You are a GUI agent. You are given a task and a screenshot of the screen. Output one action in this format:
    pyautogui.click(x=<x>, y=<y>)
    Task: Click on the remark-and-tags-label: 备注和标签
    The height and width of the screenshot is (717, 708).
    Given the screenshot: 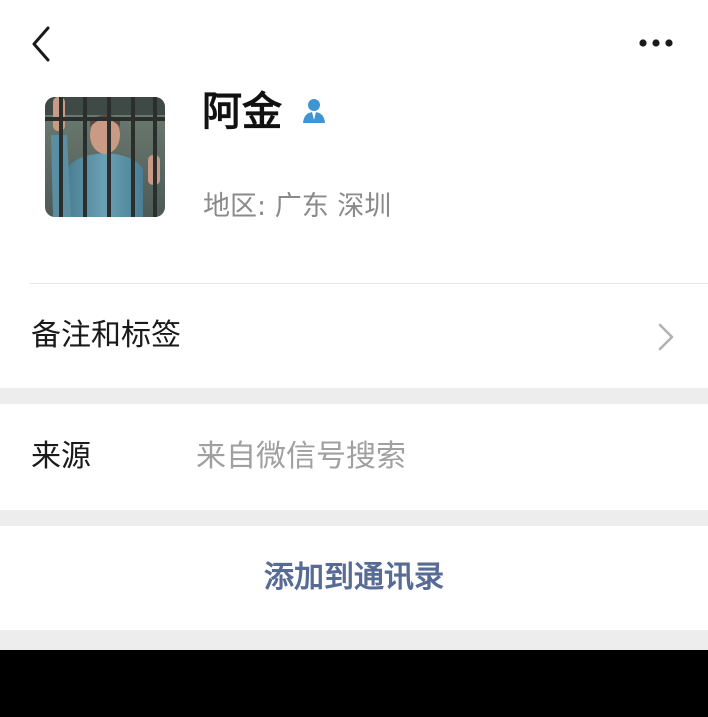 What is the action you would take?
    pyautogui.click(x=106, y=335)
    